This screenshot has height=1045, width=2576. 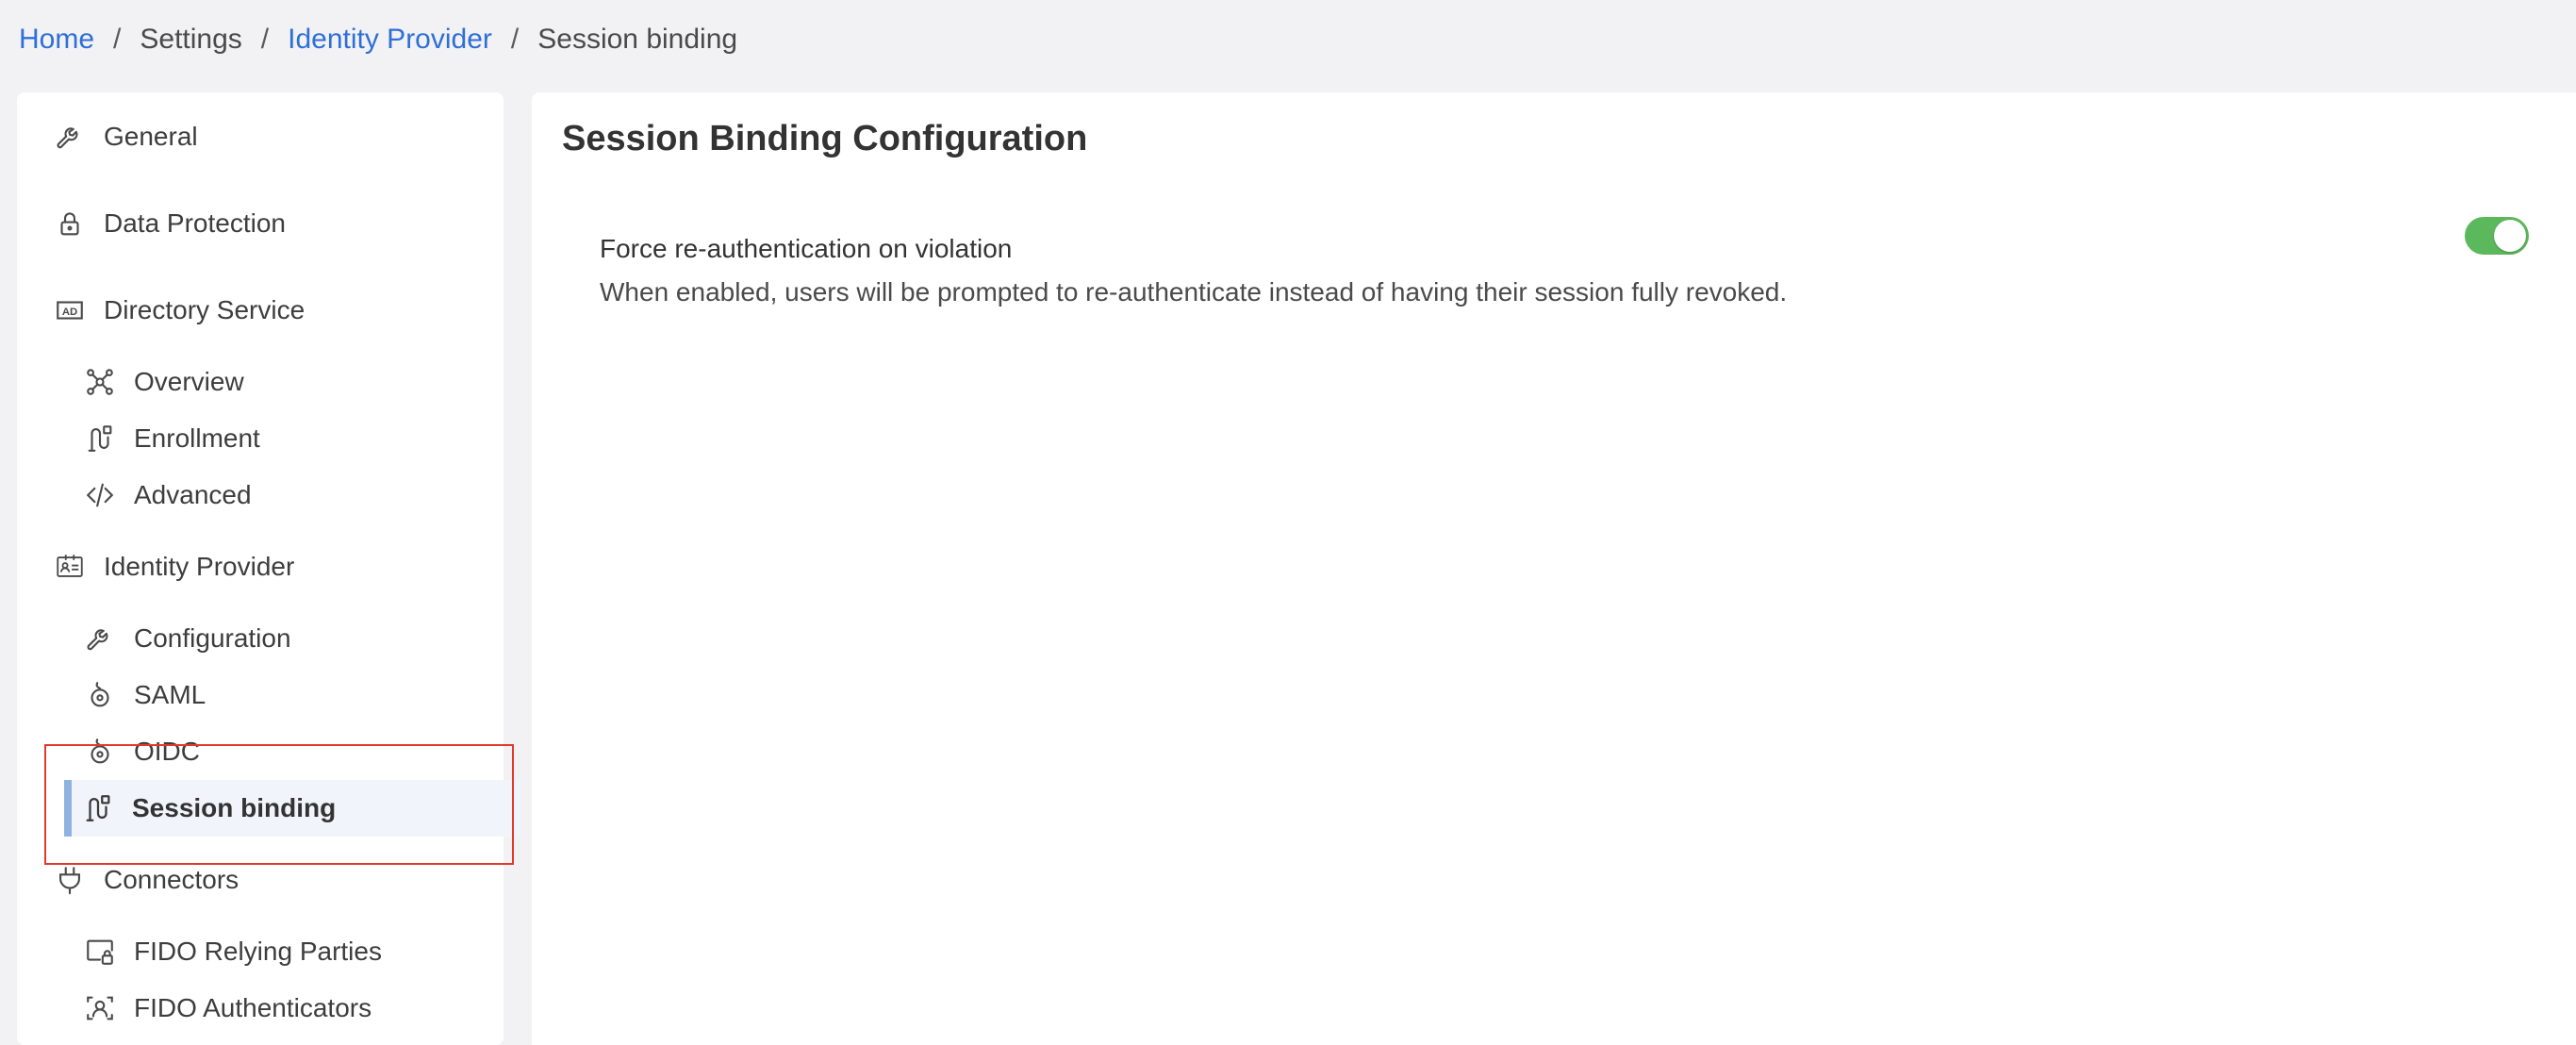 I want to click on monitor-lock-icon, so click(x=100, y=951).